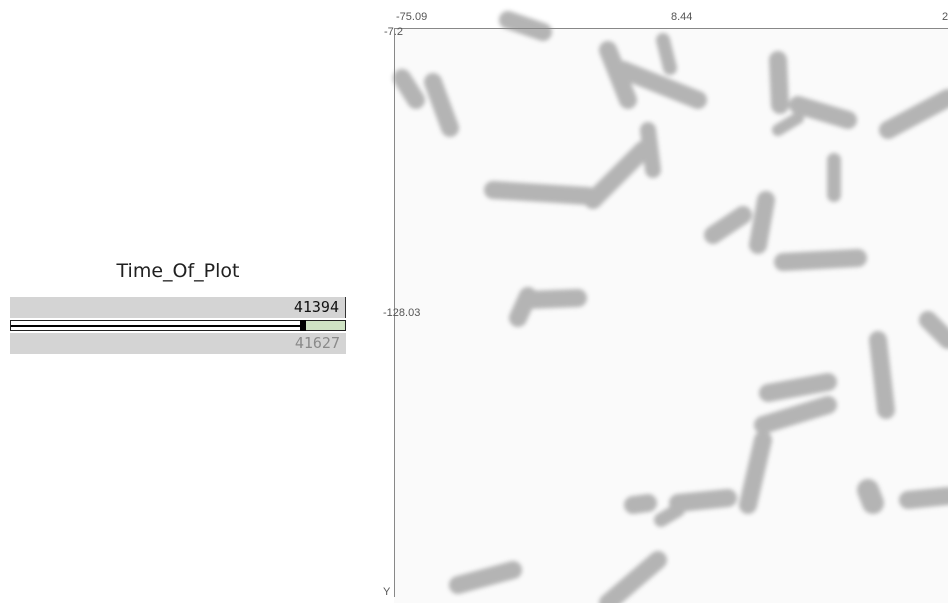 This screenshot has width=948, height=603. I want to click on track-remaining-range, so click(325, 325).